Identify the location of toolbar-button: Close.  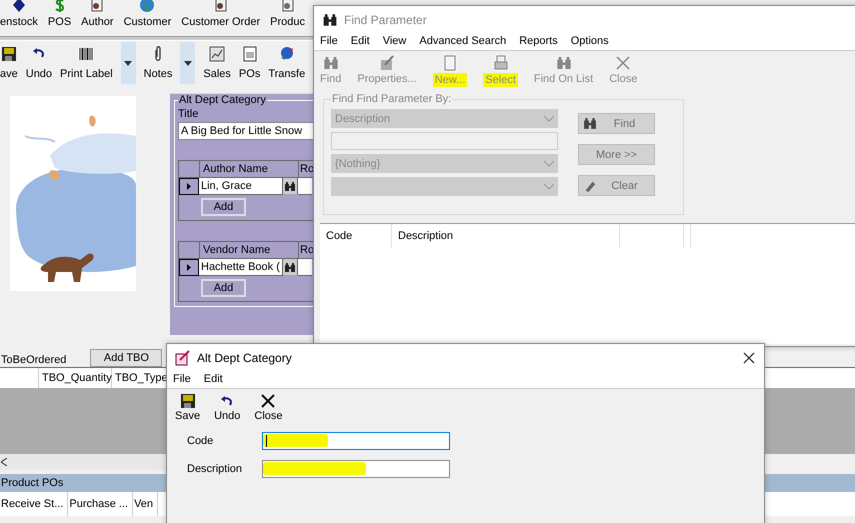
(268, 407).